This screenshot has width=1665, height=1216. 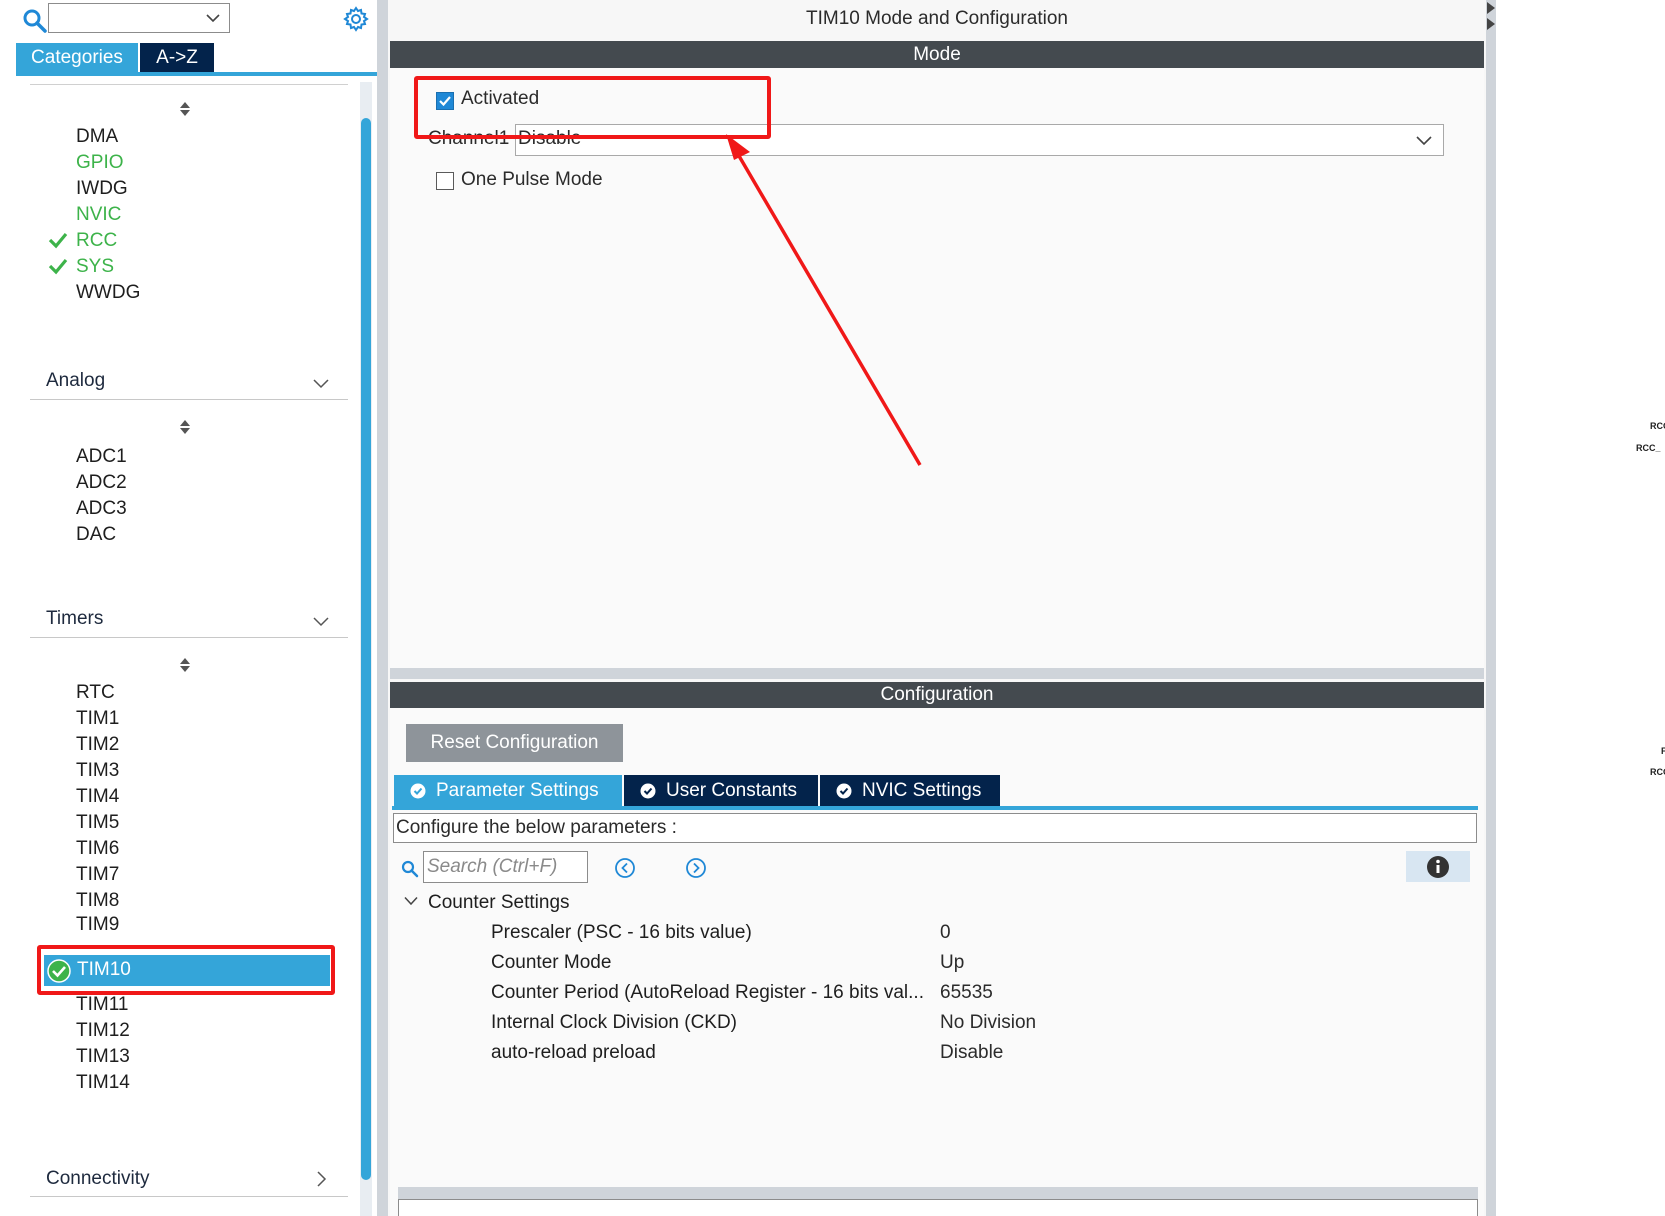 What do you see at coordinates (625, 868) in the screenshot?
I see `prev-result-icon` at bounding box center [625, 868].